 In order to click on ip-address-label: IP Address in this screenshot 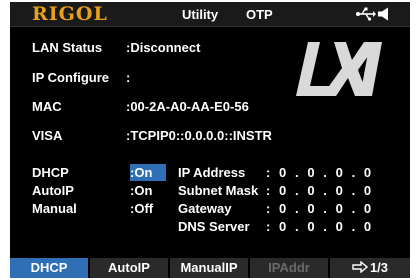, I will do `click(212, 172)`.